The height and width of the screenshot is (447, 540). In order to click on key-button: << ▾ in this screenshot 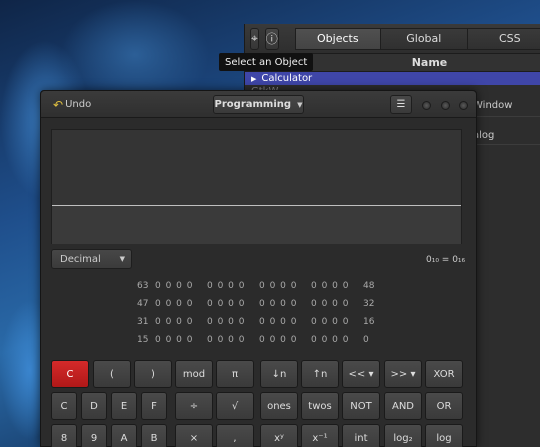, I will do `click(361, 374)`.